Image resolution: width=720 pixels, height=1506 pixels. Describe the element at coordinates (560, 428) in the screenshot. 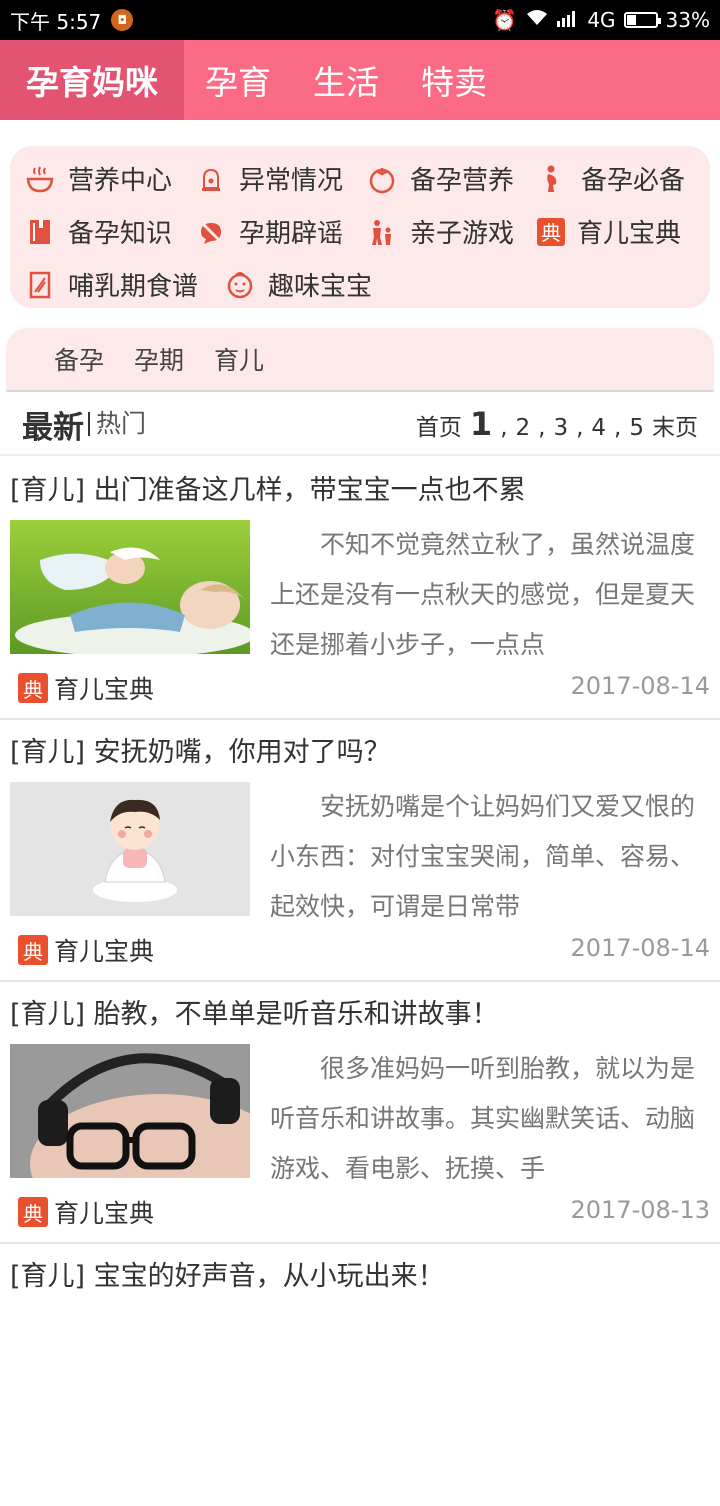

I see `pager-page: 3` at that location.